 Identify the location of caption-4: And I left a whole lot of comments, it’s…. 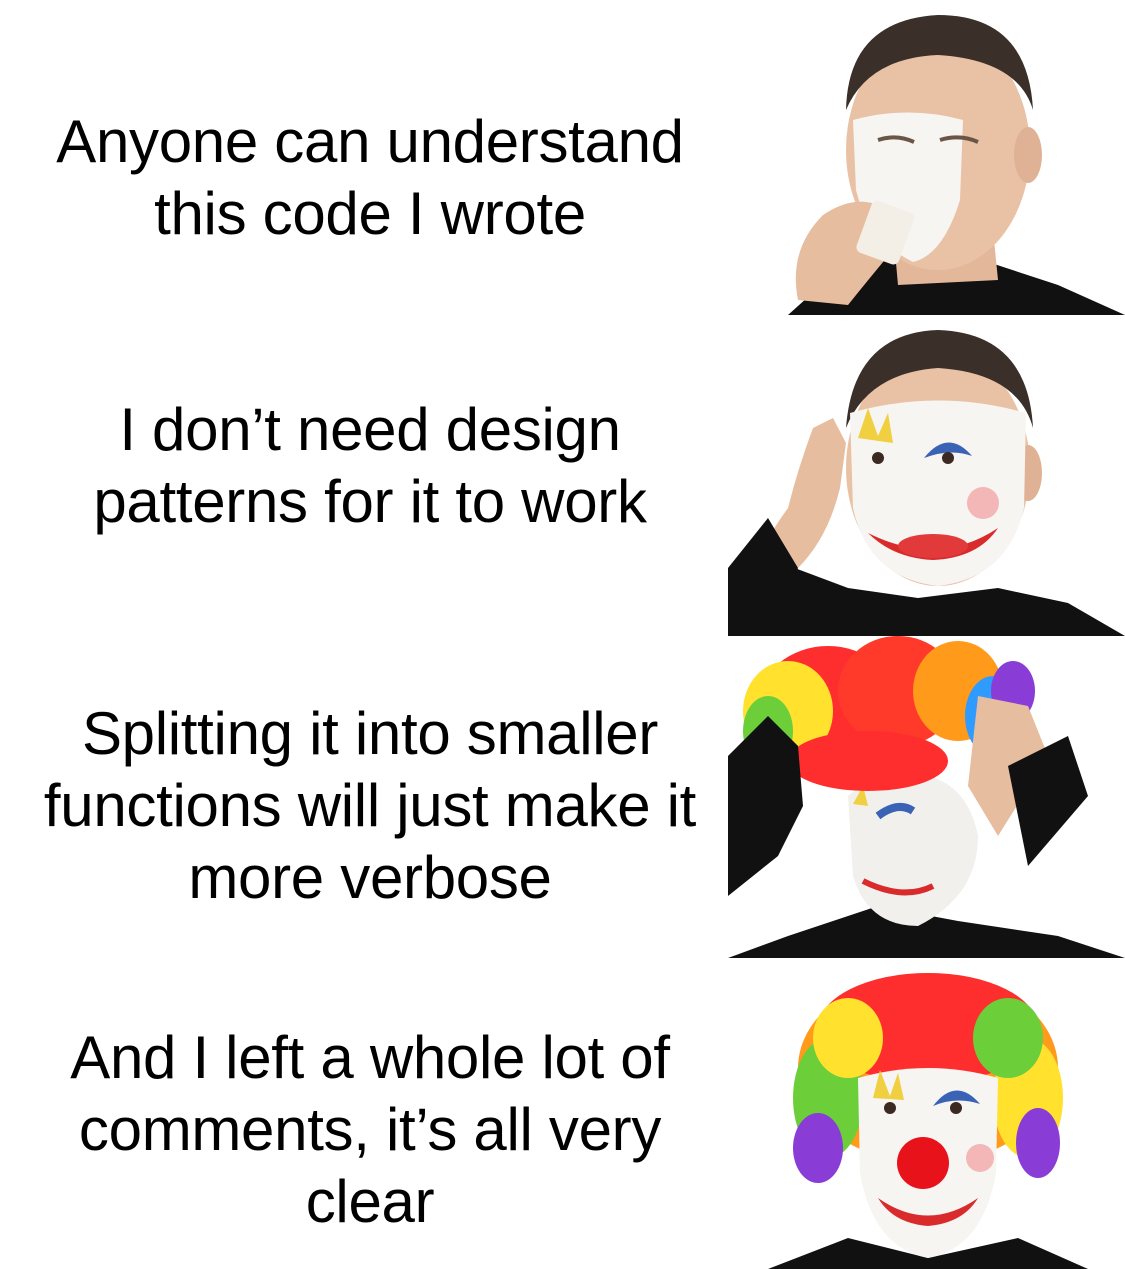
(370, 1130).